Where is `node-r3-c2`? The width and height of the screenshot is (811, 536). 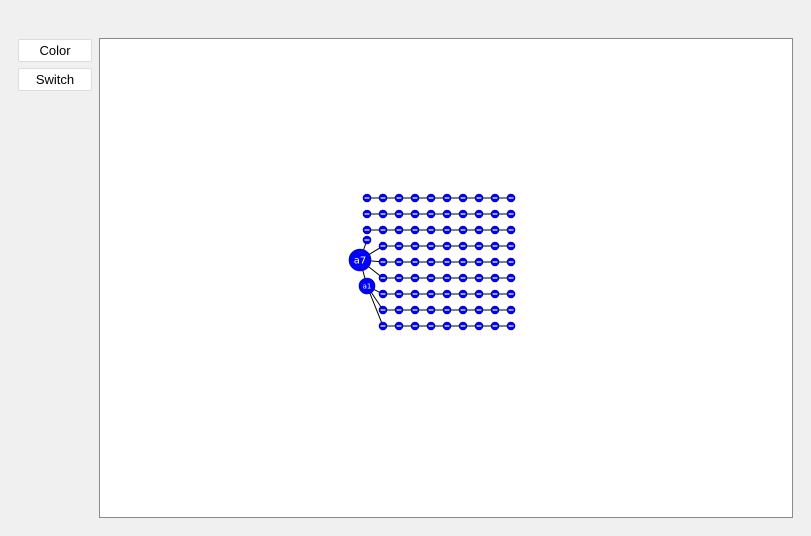 node-r3-c2 is located at coordinates (399, 246).